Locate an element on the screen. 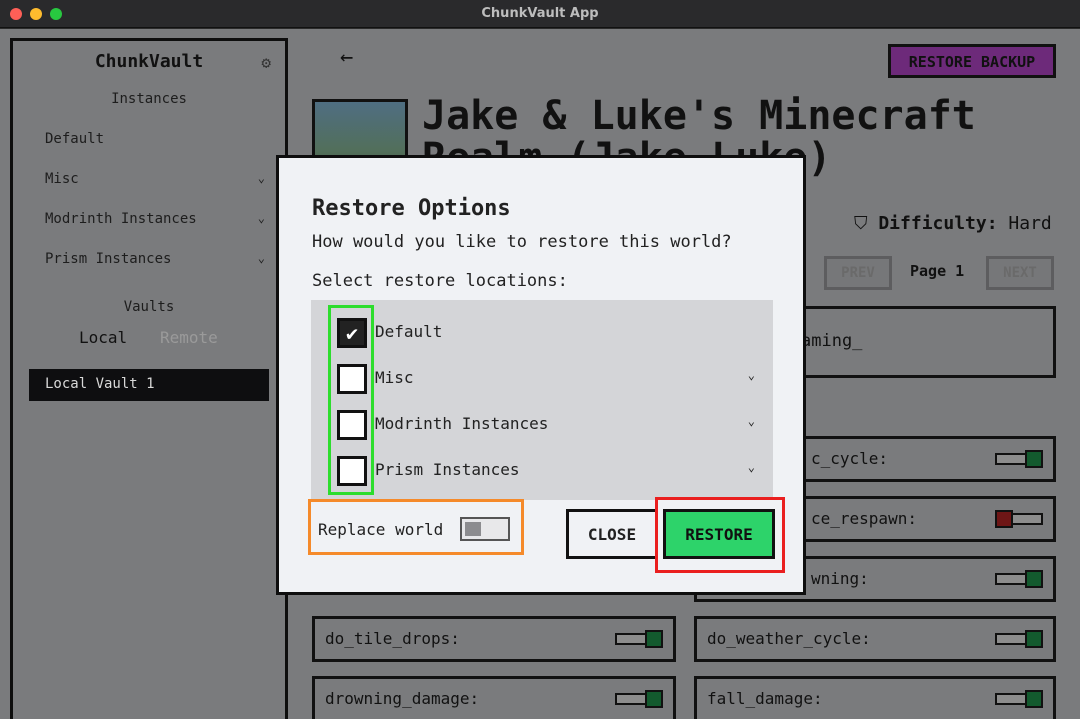 This screenshot has height=719, width=1080. location-prism: Prism Instances ⌄ is located at coordinates (546, 471).